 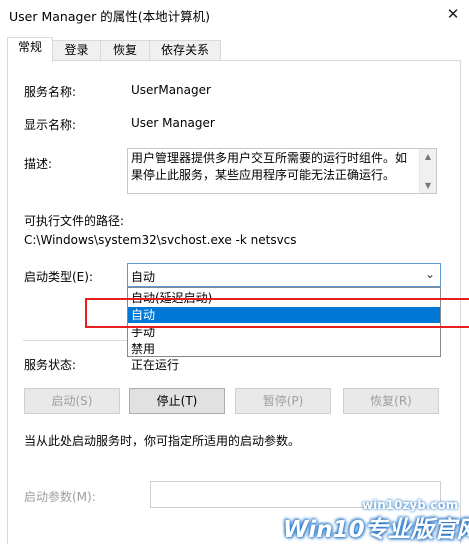 What do you see at coordinates (38, 164) in the screenshot?
I see `description-label: 描述:` at bounding box center [38, 164].